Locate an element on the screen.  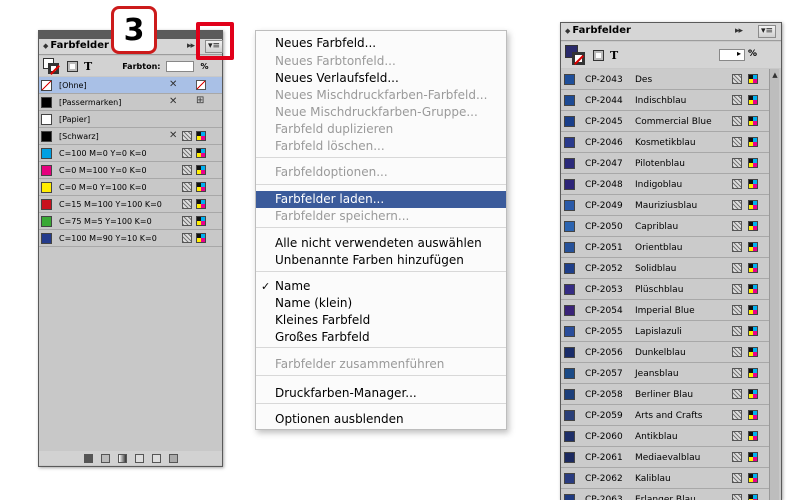
swatch-name: [Schwarz] is located at coordinates (79, 136).